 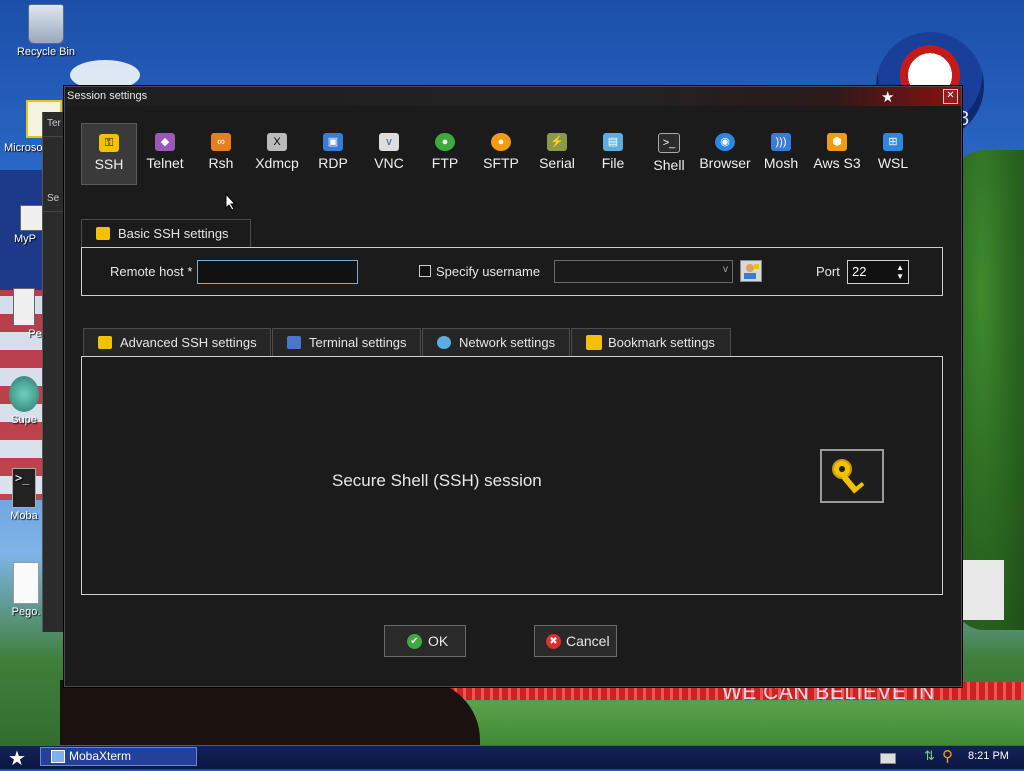 I want to click on protocol-sftp: ● SFTP, so click(x=501, y=154).